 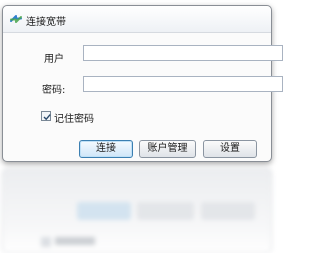 I want to click on checkmark-icon, so click(x=47, y=117).